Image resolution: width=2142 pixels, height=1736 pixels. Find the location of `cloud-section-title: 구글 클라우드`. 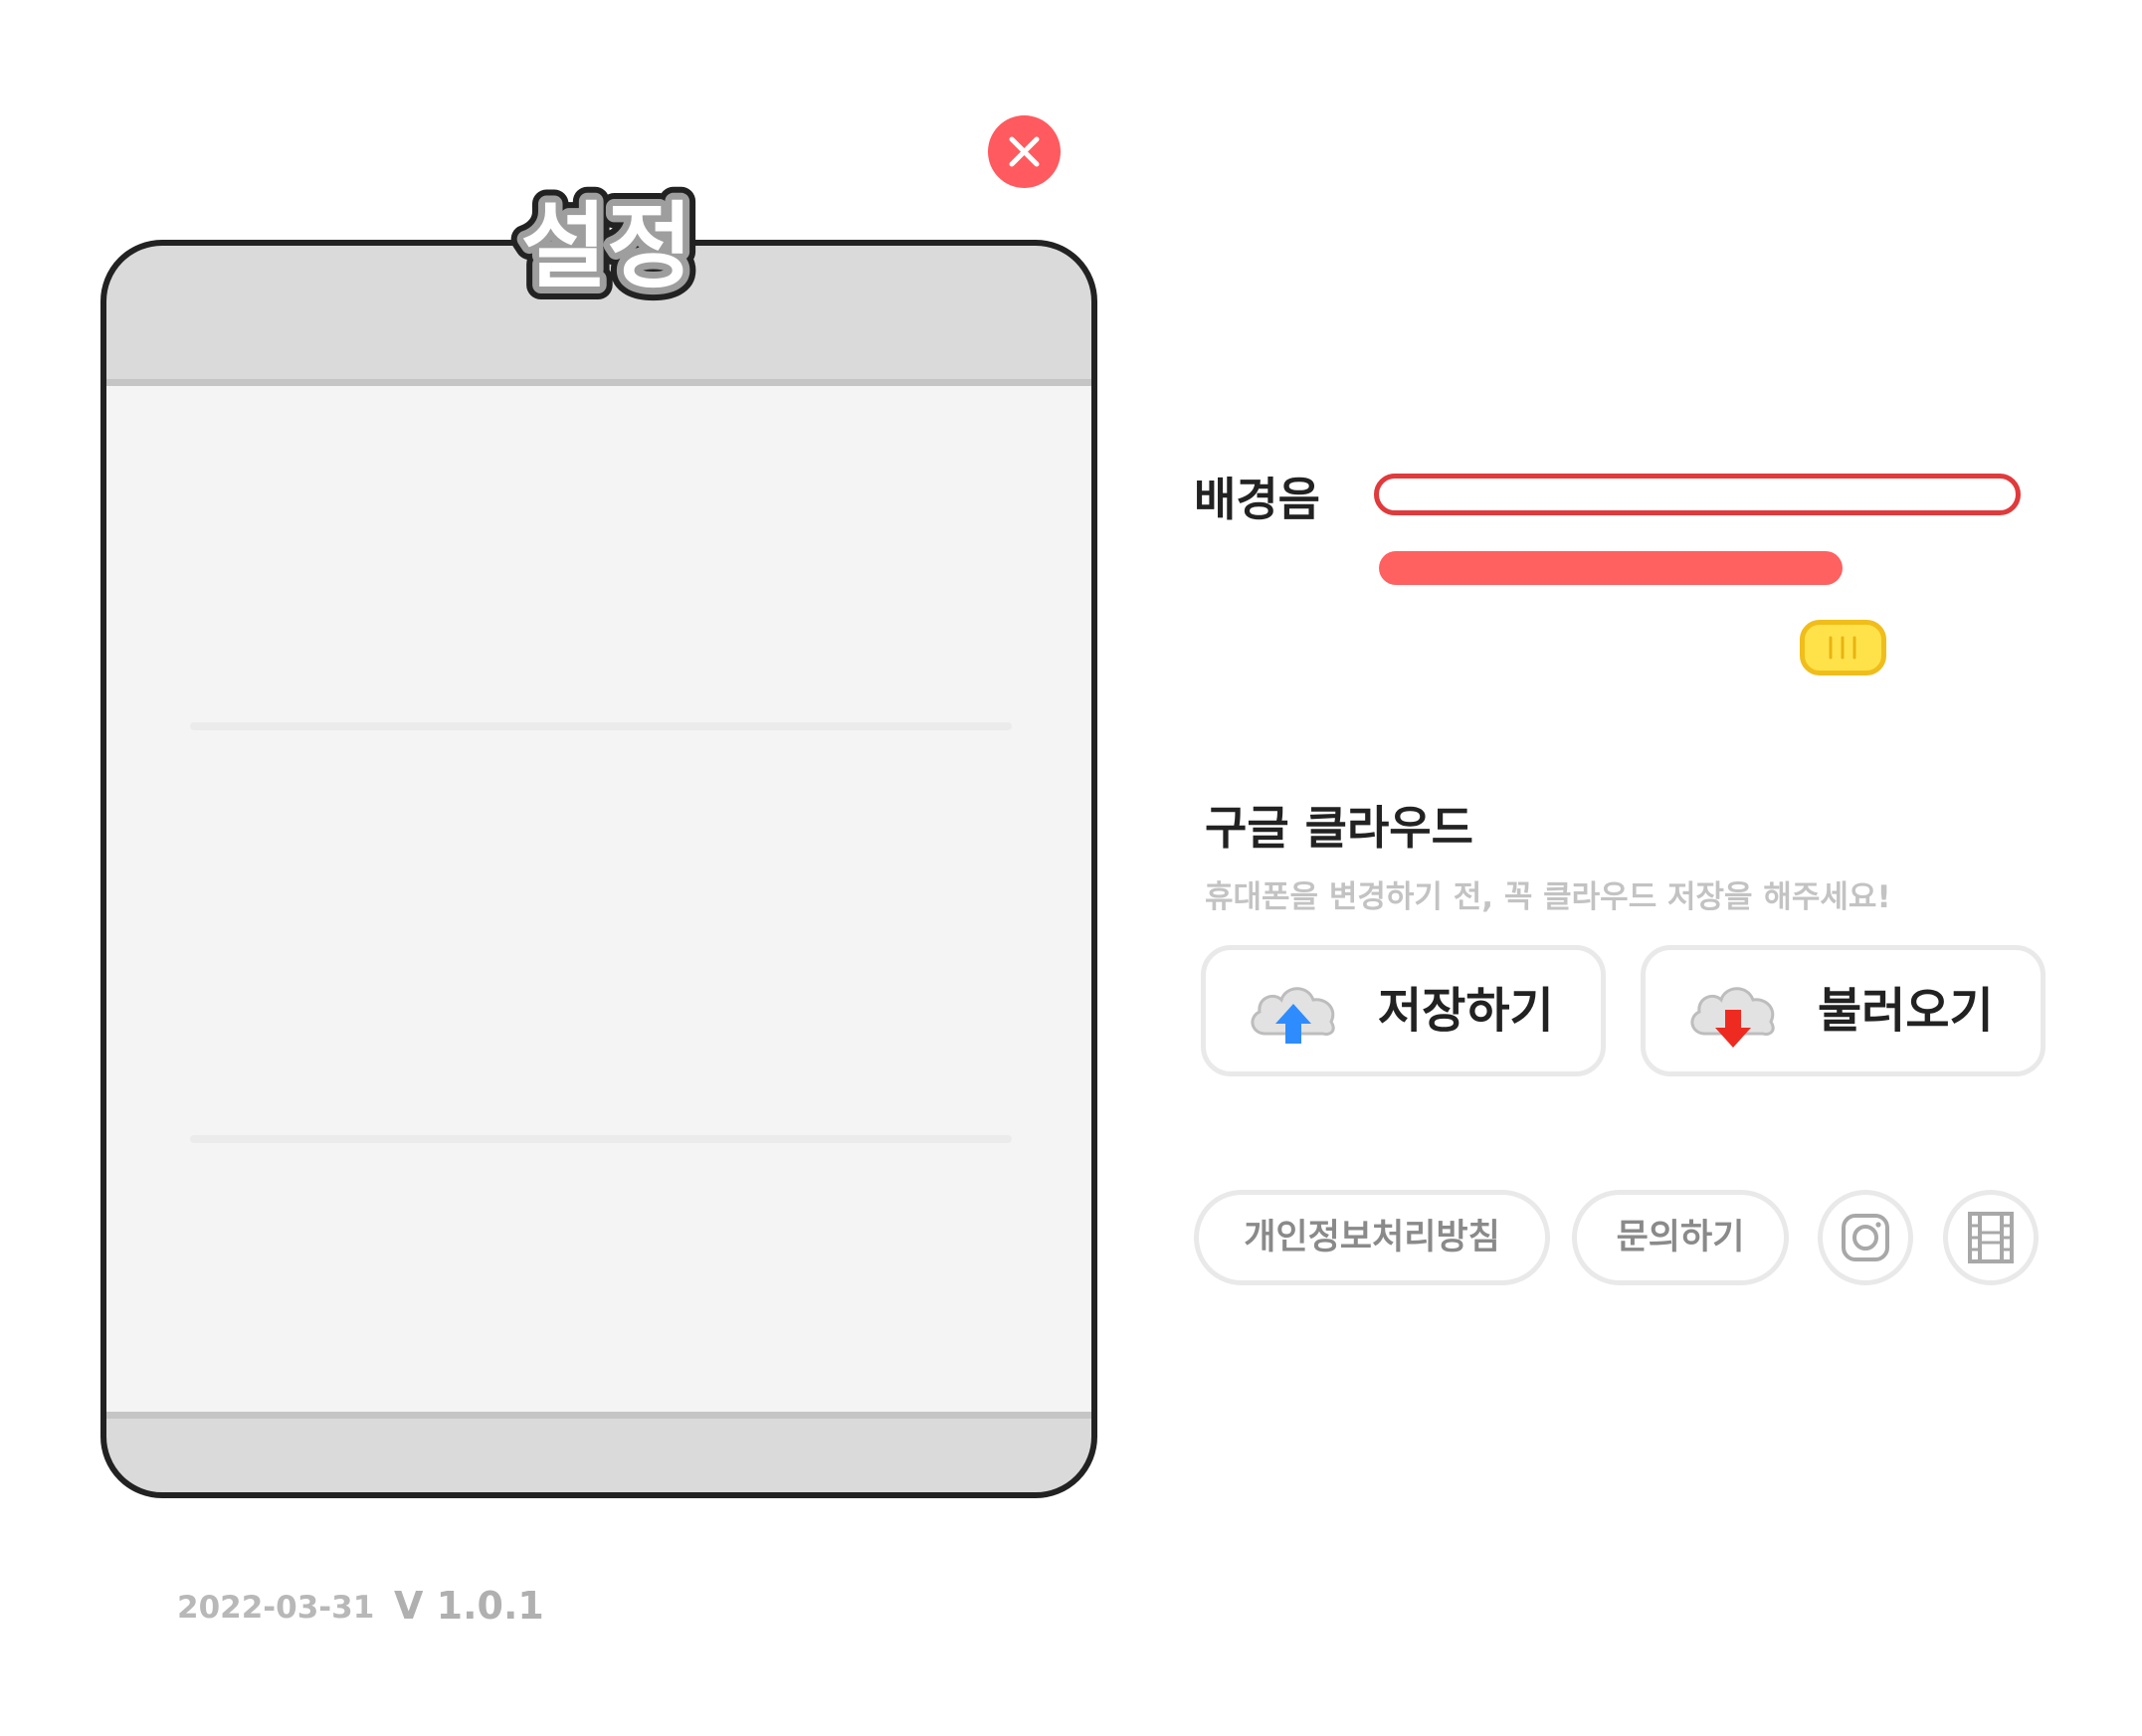

cloud-section-title: 구글 클라우드 is located at coordinates (1339, 828).